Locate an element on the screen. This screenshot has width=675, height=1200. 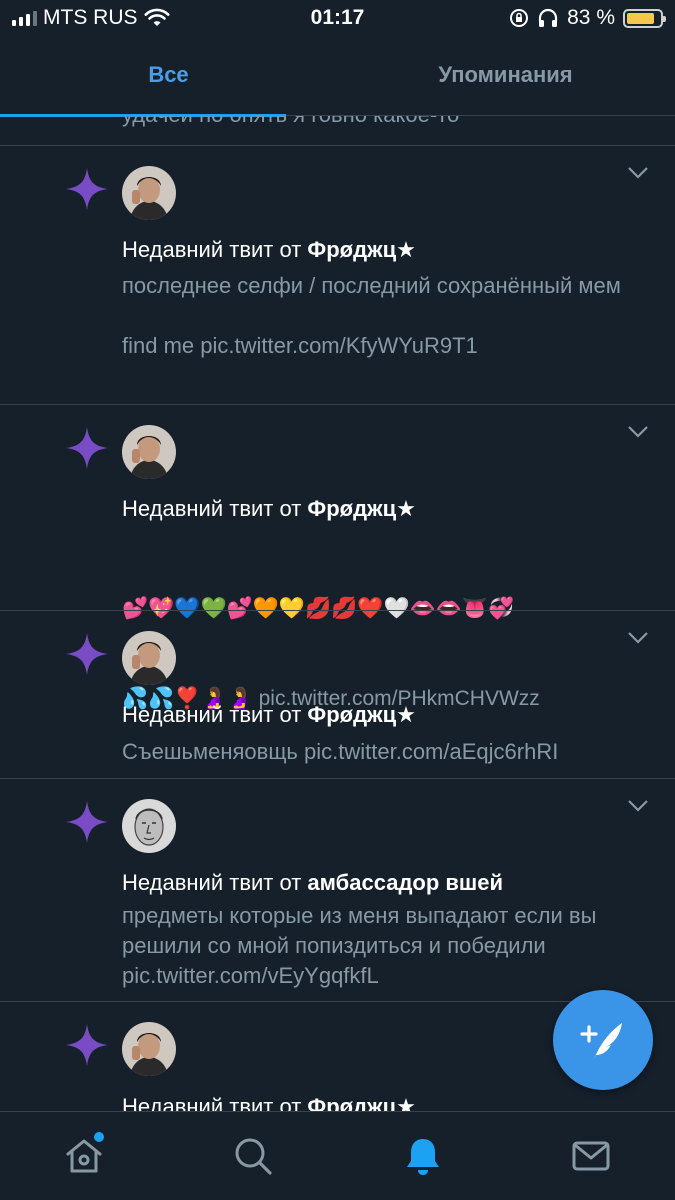
nav-search is located at coordinates (253, 1156).